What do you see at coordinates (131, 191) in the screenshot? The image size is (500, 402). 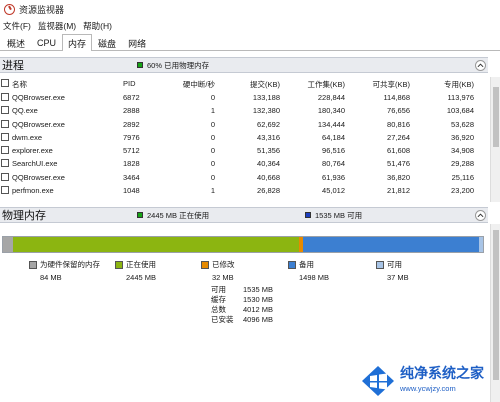 I see `cell-pid: 1048` at bounding box center [131, 191].